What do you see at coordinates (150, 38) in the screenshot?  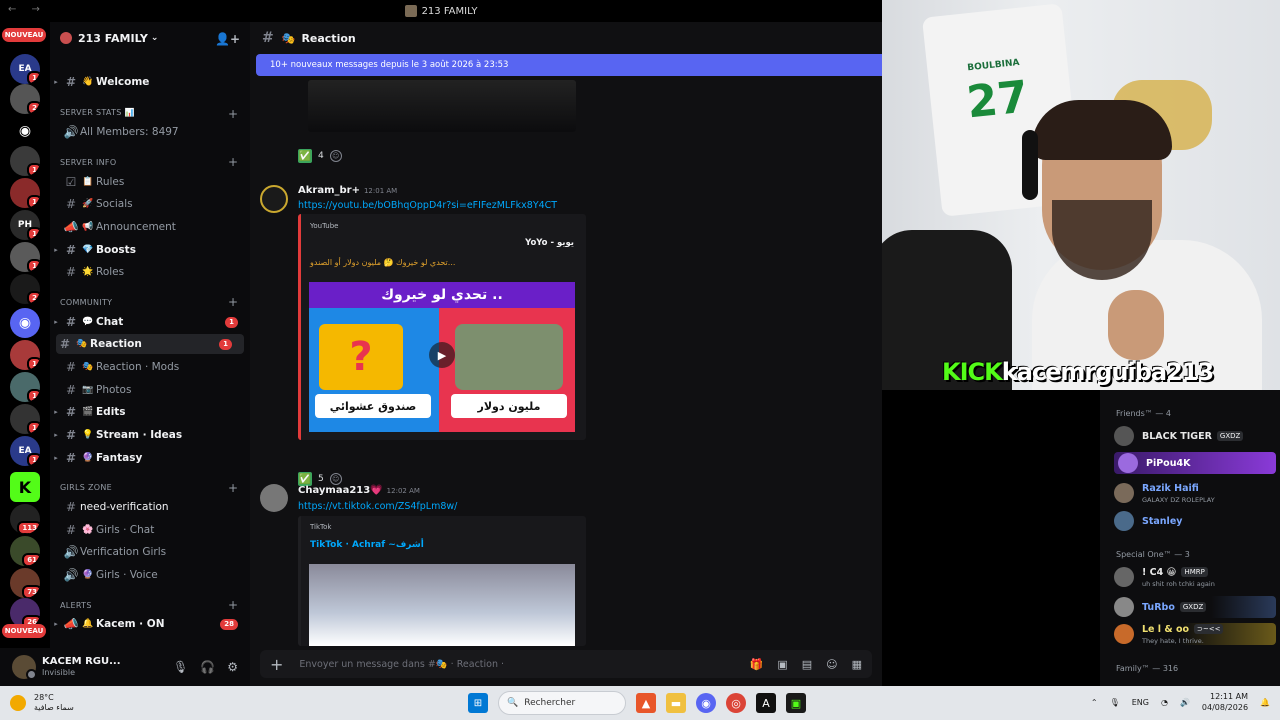 I see `guild-header: 213 FAMILY ⌄ 👤+` at bounding box center [150, 38].